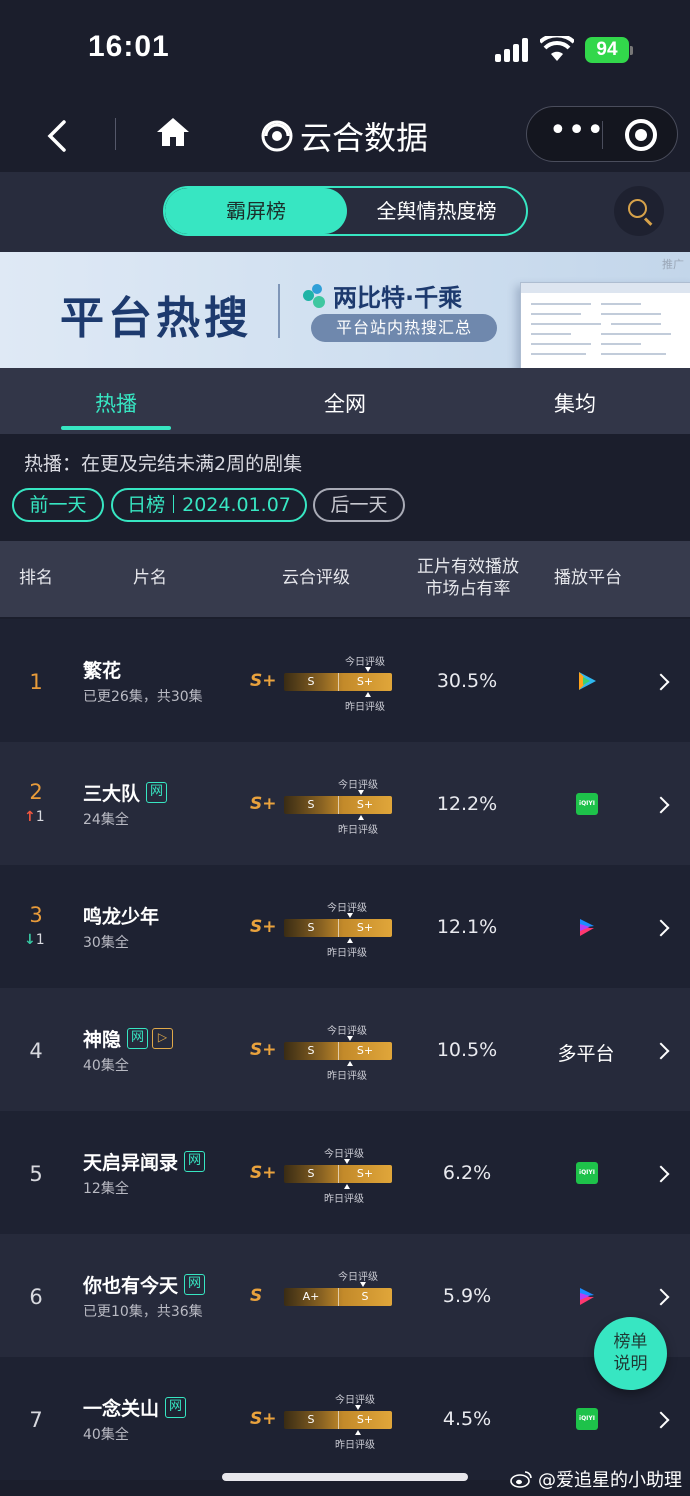 The image size is (690, 1496). Describe the element at coordinates (467, 1296) in the screenshot. I see `market-share: 5.9%` at that location.